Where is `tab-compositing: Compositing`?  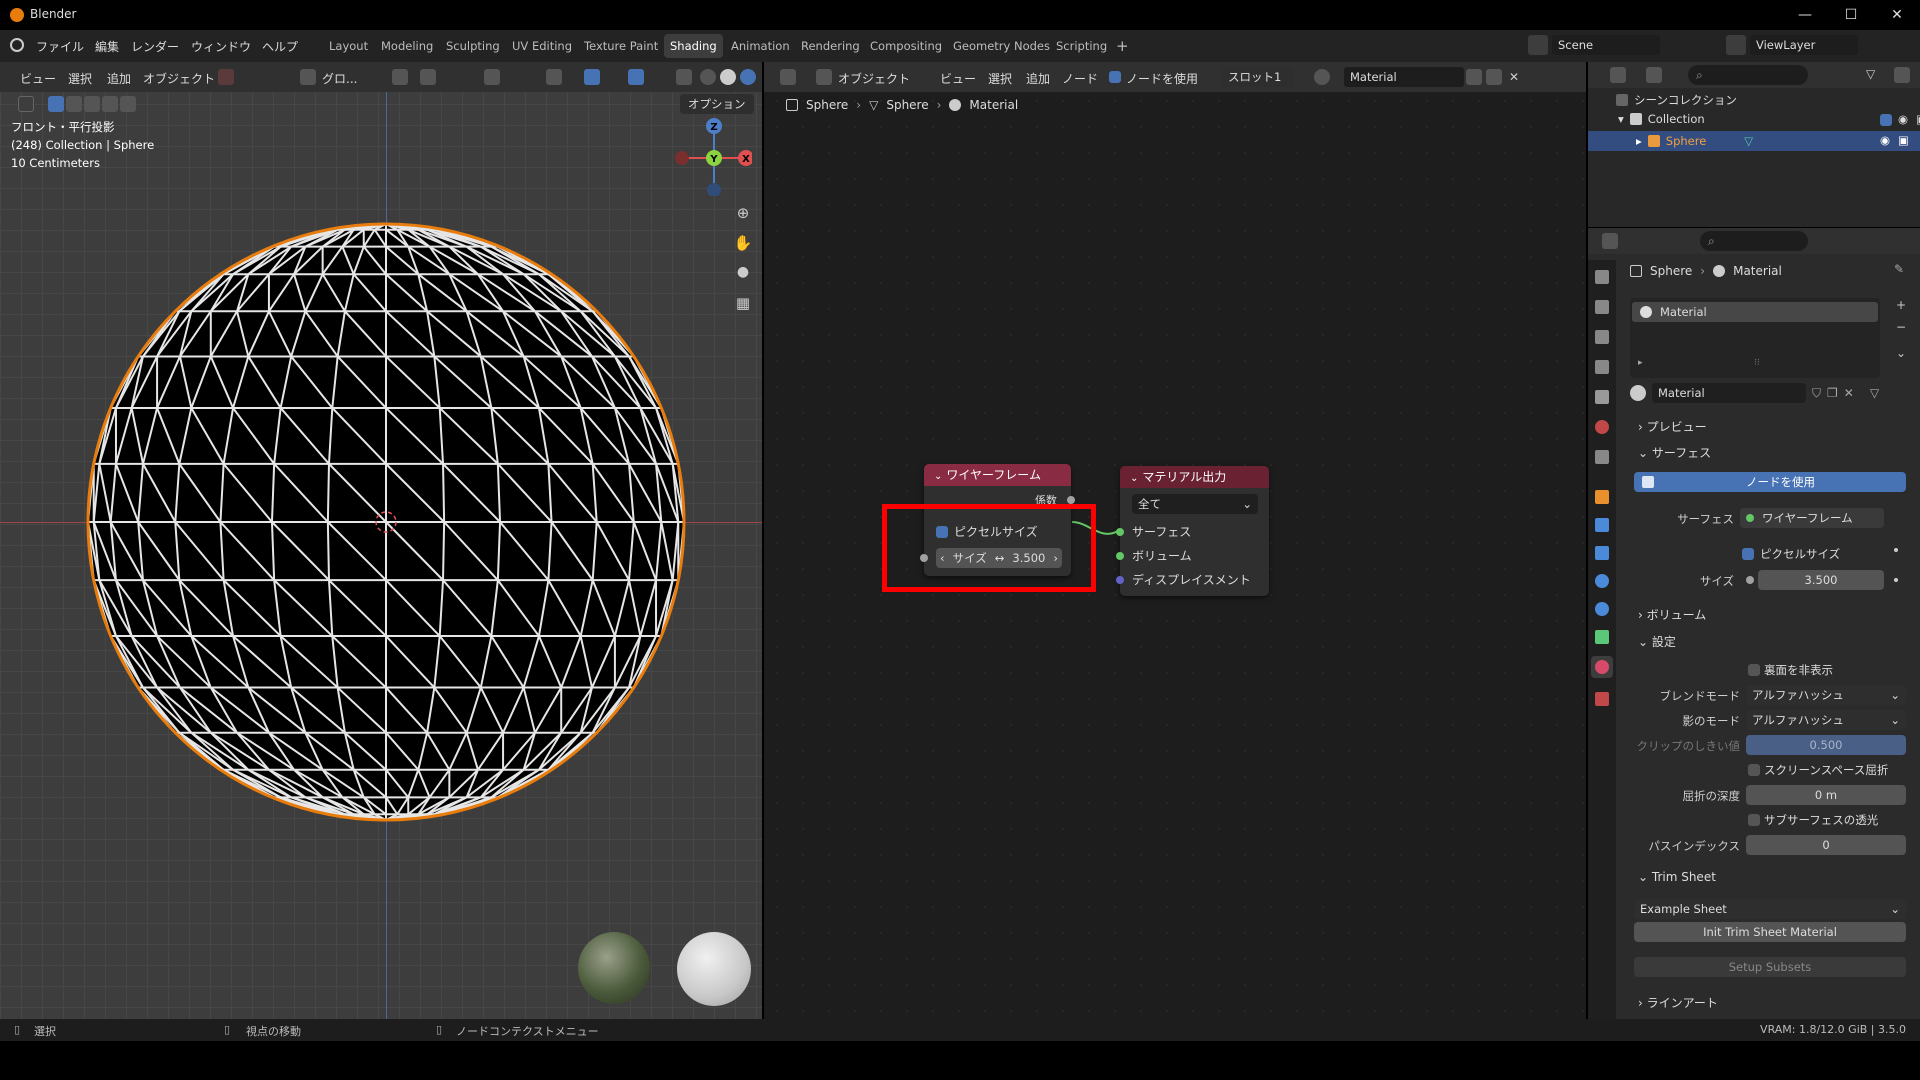
tab-compositing: Compositing is located at coordinates (906, 46).